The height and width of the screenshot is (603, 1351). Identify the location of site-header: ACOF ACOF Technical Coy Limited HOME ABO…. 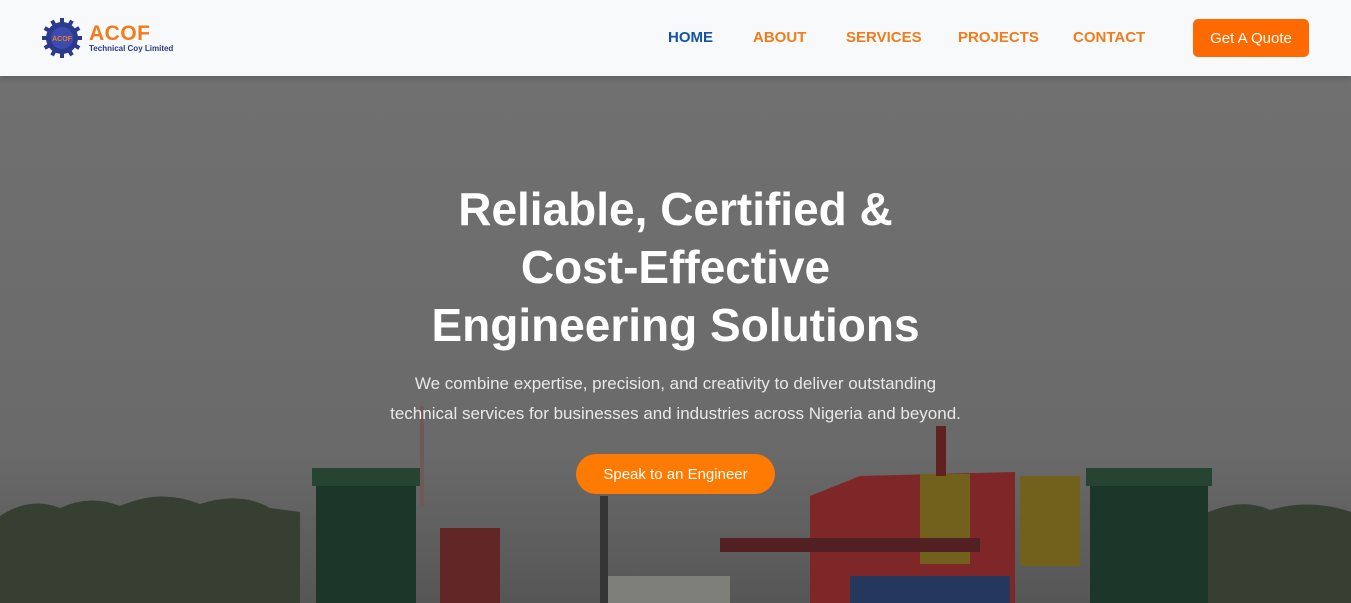
(675, 38).